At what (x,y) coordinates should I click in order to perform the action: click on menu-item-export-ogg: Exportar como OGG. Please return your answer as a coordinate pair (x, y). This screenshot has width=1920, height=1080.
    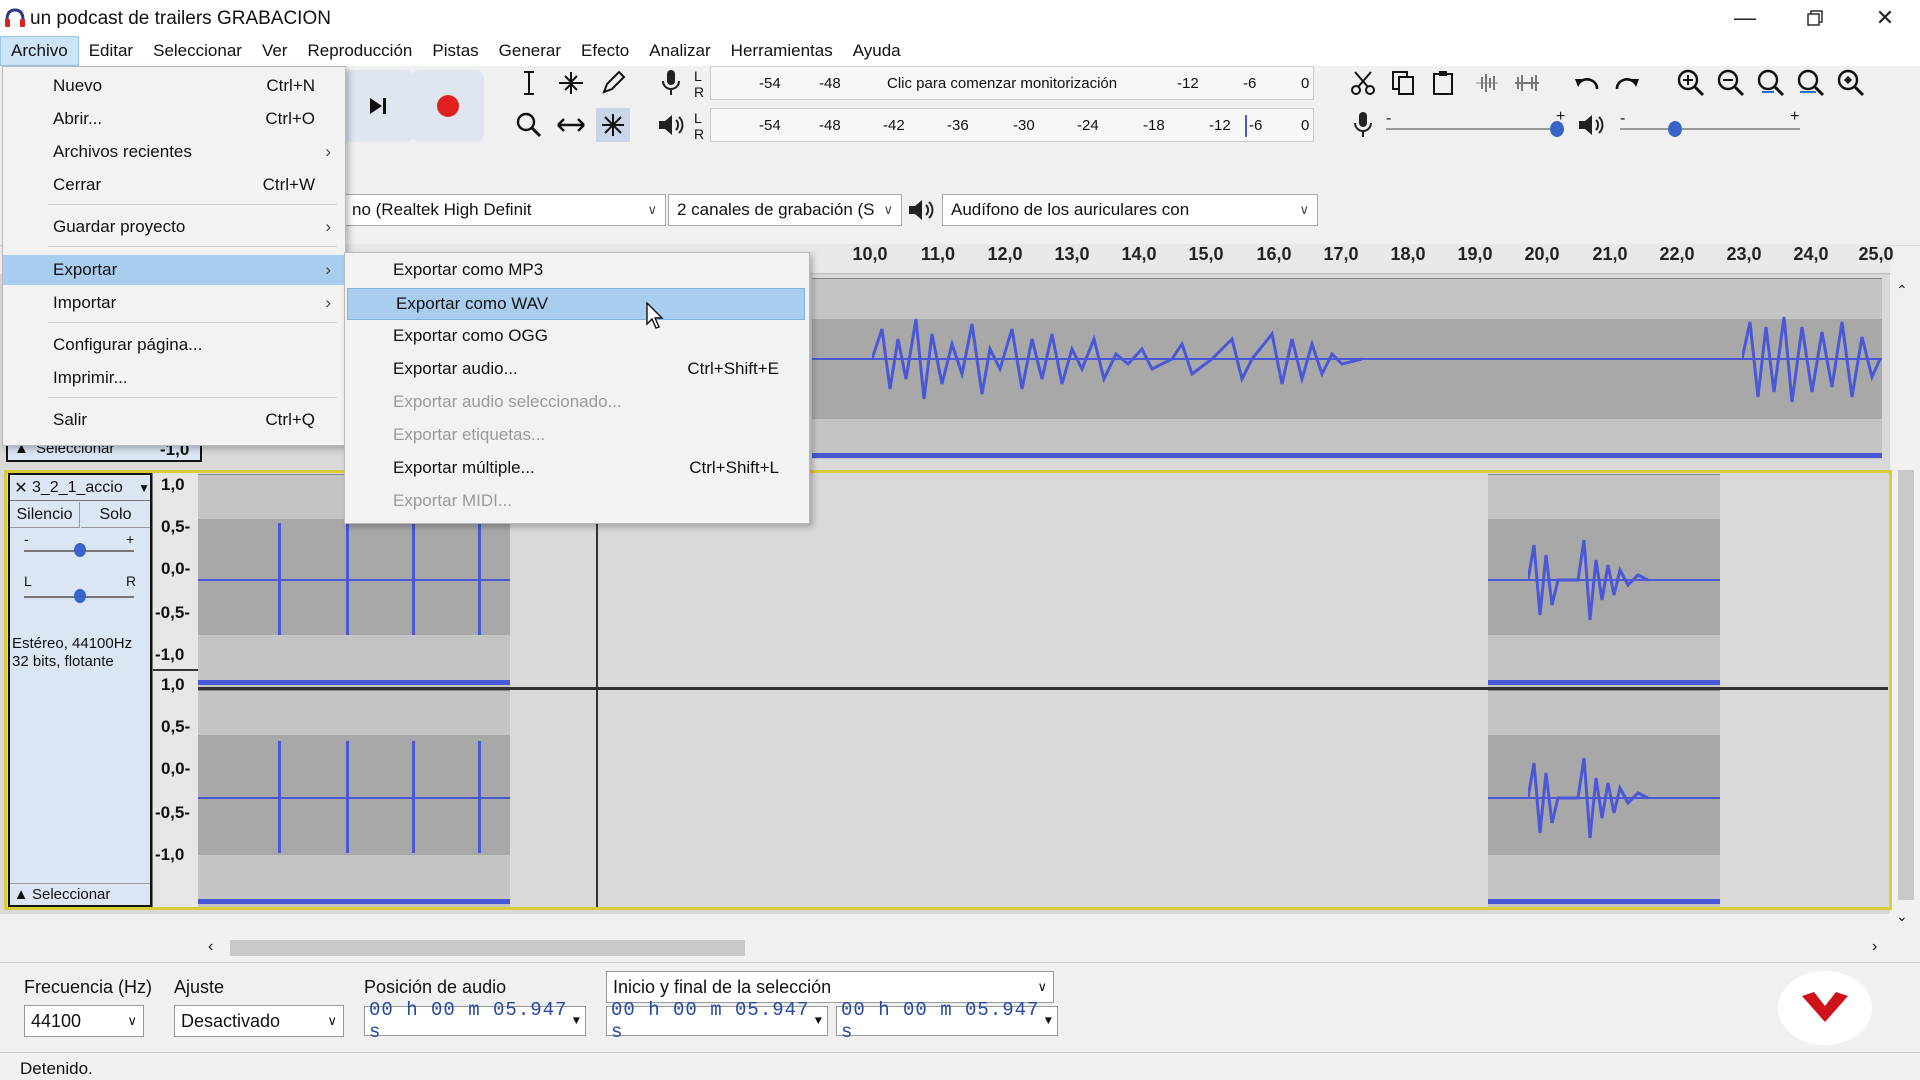
    Looking at the image, I should click on (577, 336).